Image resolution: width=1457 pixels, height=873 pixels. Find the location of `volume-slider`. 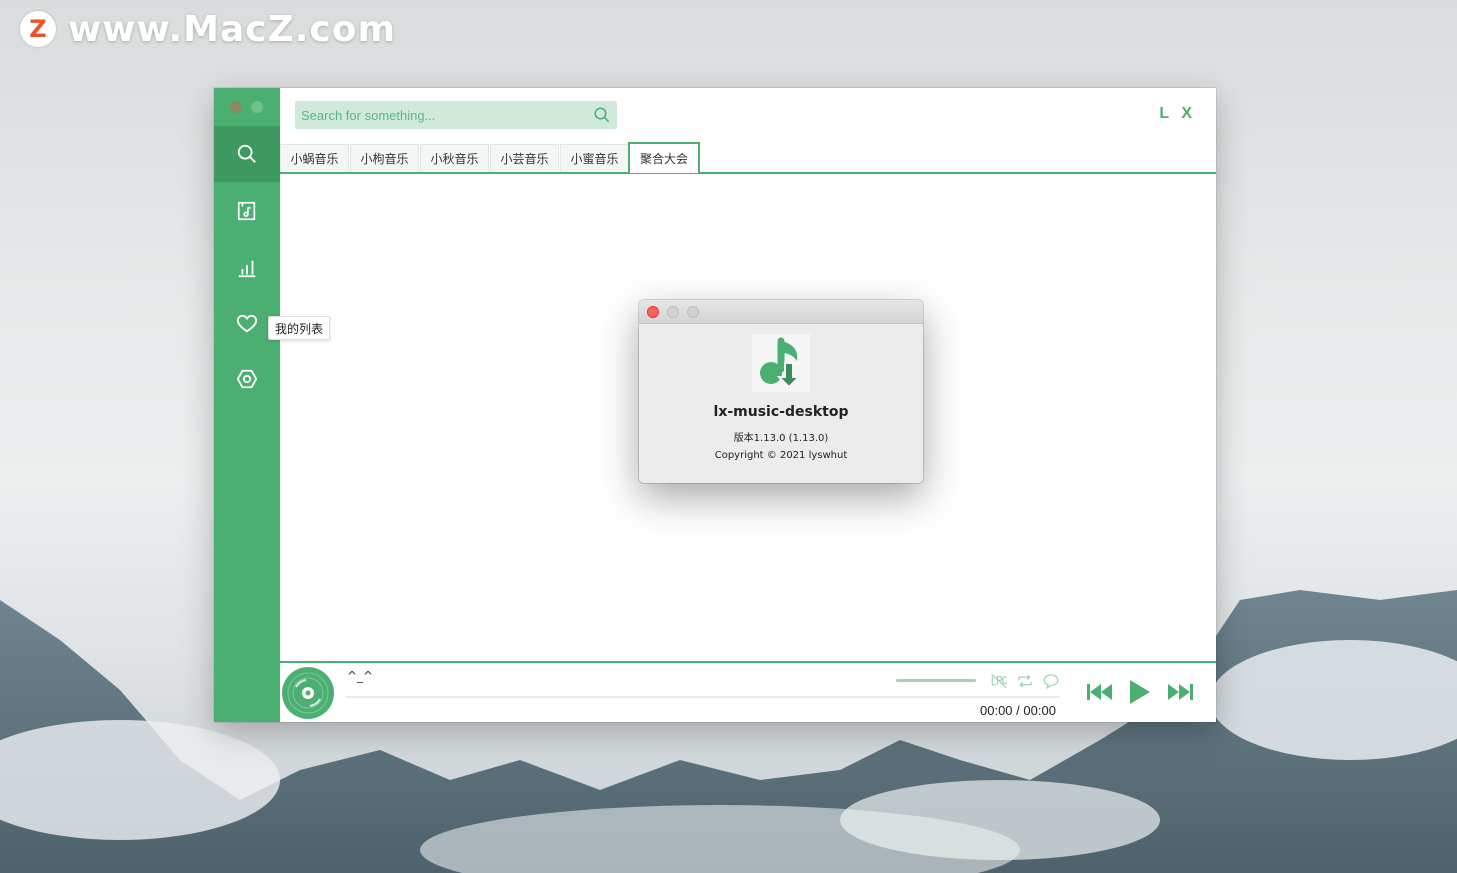

volume-slider is located at coordinates (936, 680).